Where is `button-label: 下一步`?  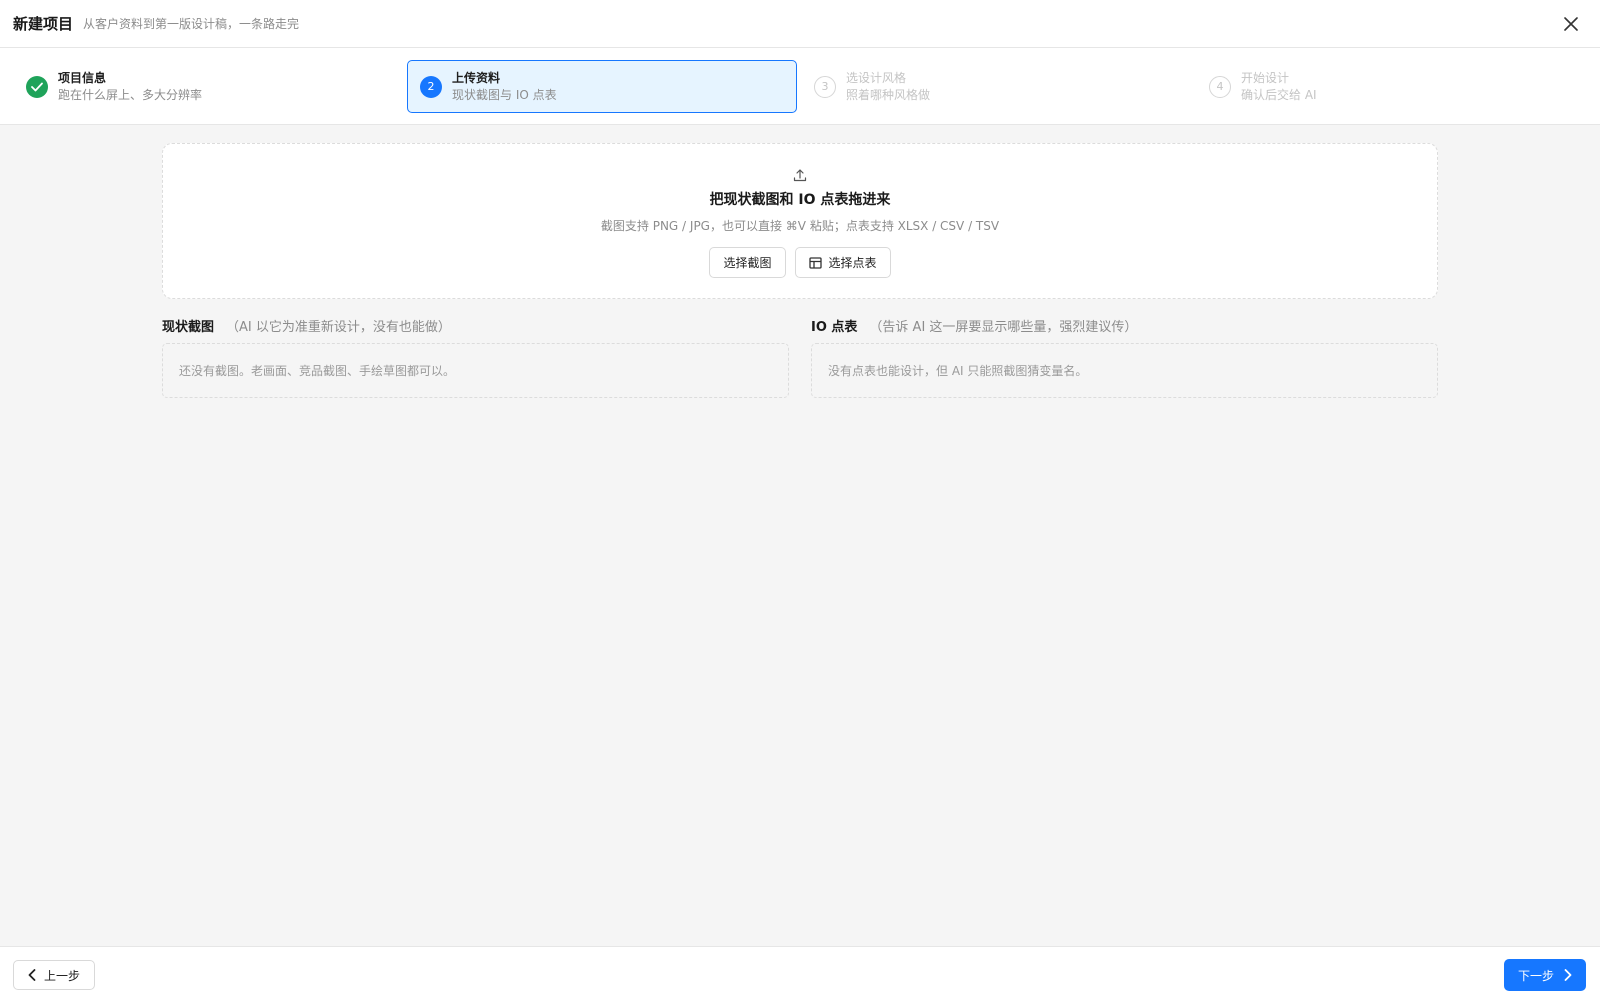 button-label: 下一步 is located at coordinates (1535, 975).